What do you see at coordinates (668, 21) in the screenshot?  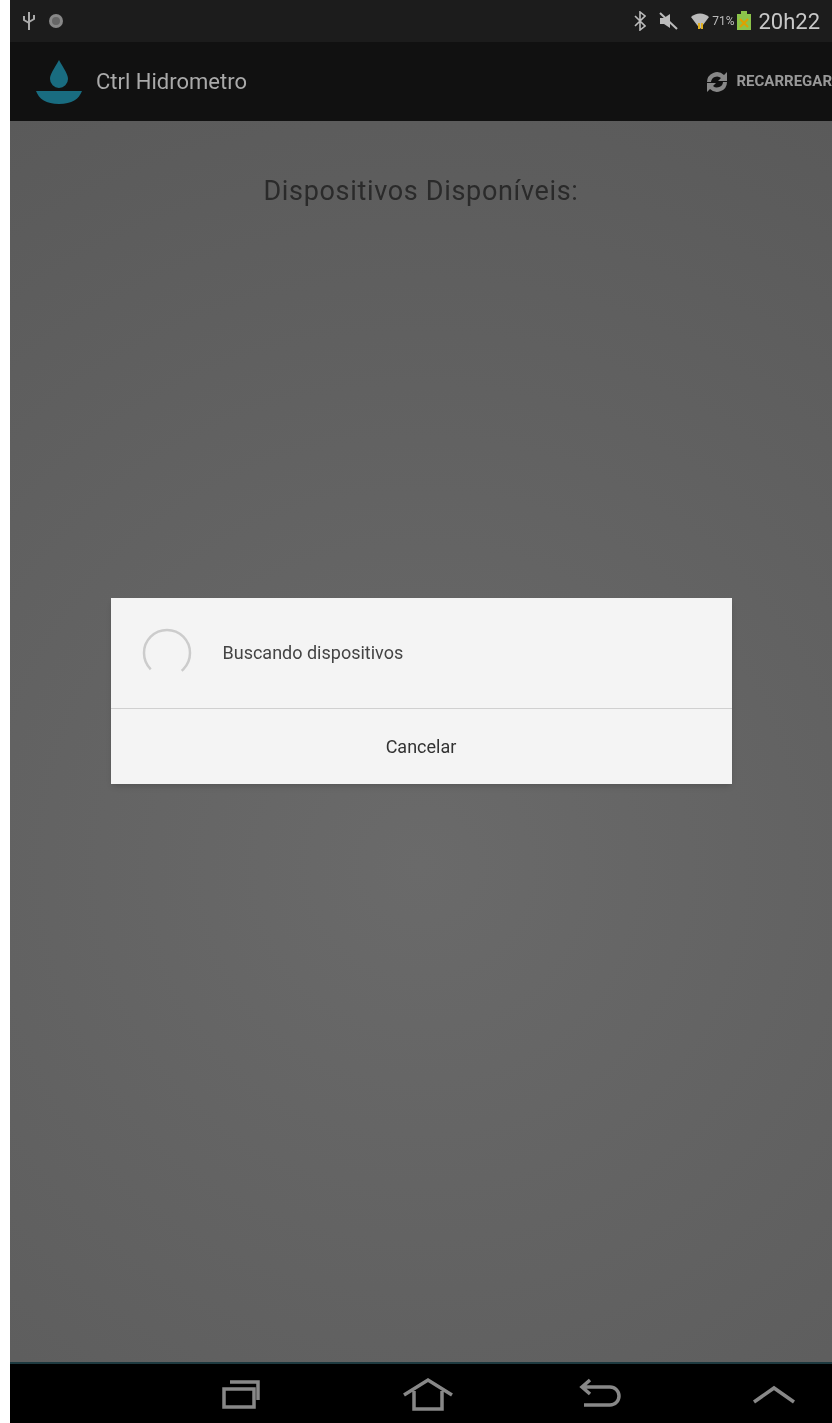 I see `mute-icon` at bounding box center [668, 21].